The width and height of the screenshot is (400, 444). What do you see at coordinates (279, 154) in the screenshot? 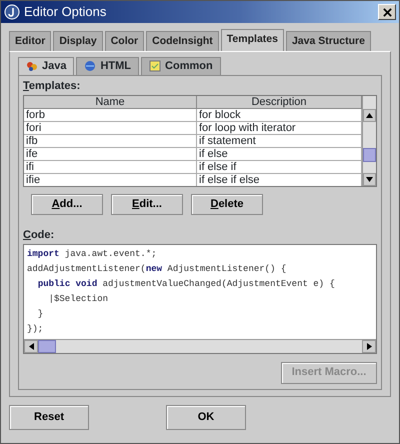
I see `table-cell: if else` at bounding box center [279, 154].